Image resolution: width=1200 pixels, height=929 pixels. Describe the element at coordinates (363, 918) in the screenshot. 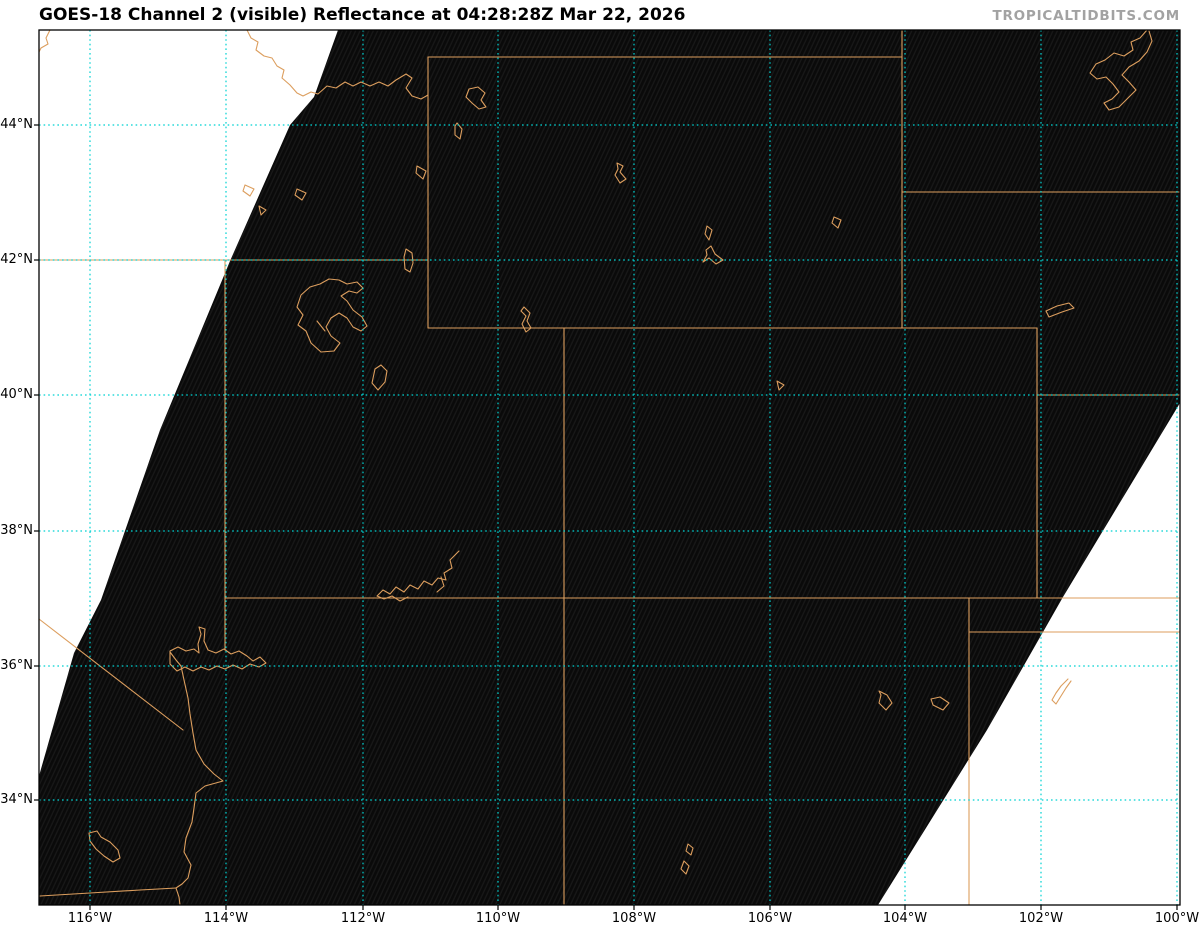

I see `x-tick-label: 112°W` at that location.